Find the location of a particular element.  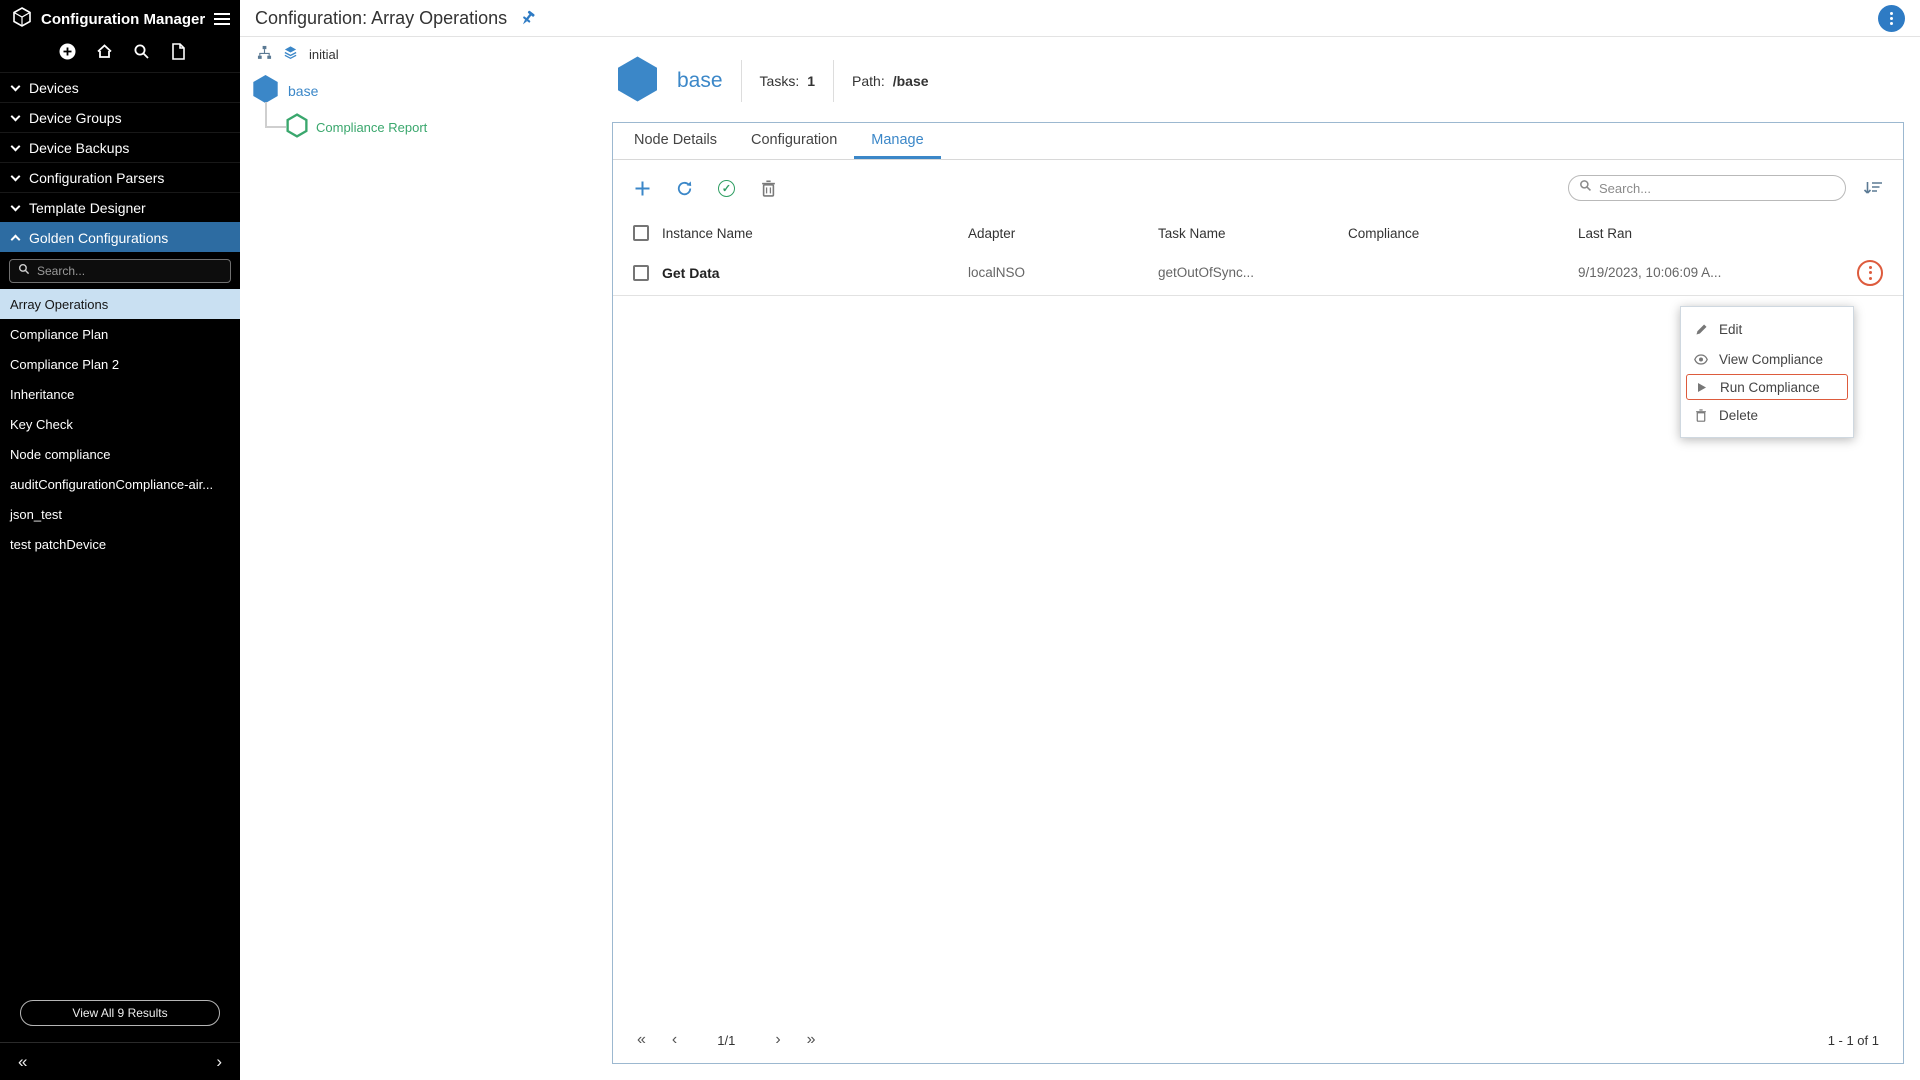

section-label: Configuration Parsers is located at coordinates (97, 177).